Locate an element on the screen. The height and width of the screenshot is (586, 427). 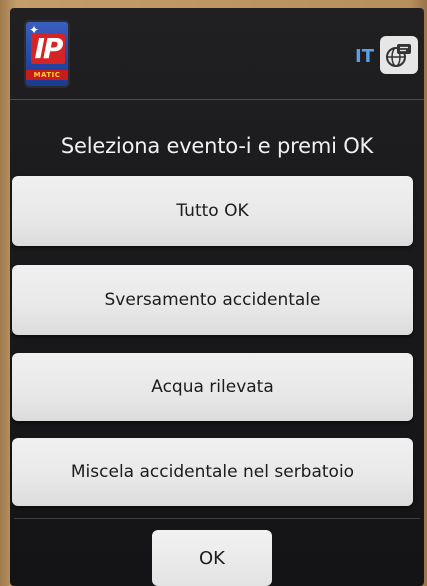
ok-button: OK is located at coordinates (212, 558).